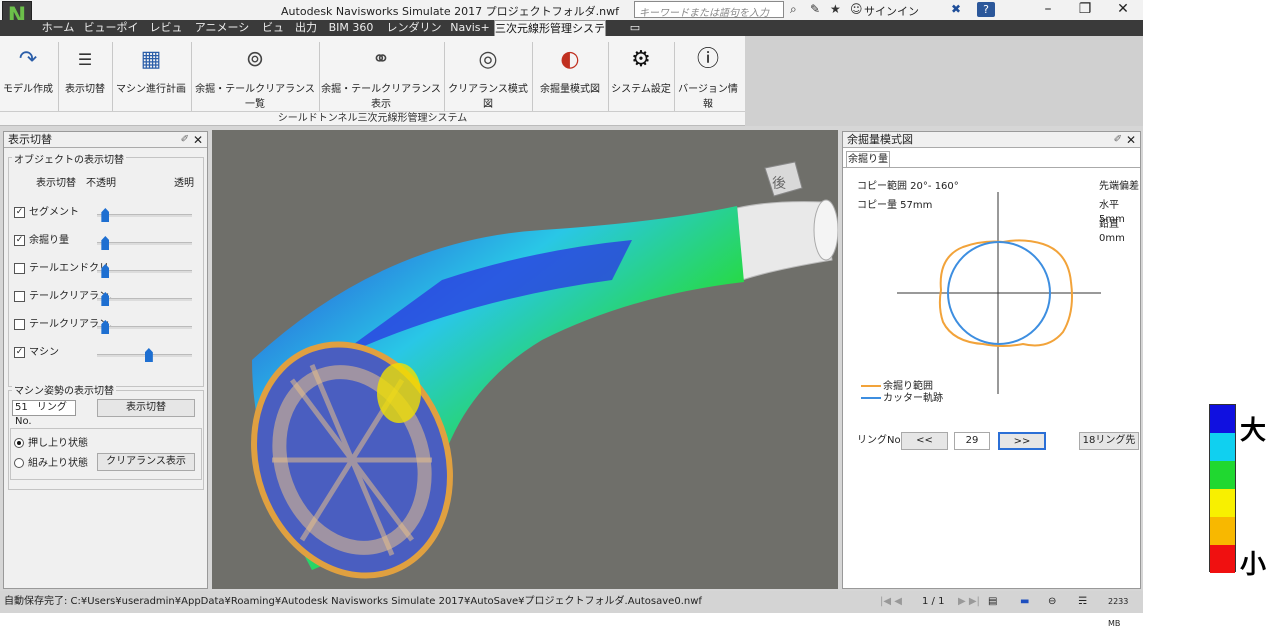 This screenshot has width=1280, height=635. What do you see at coordinates (856, 9) in the screenshot?
I see `user-icon: ☺` at bounding box center [856, 9].